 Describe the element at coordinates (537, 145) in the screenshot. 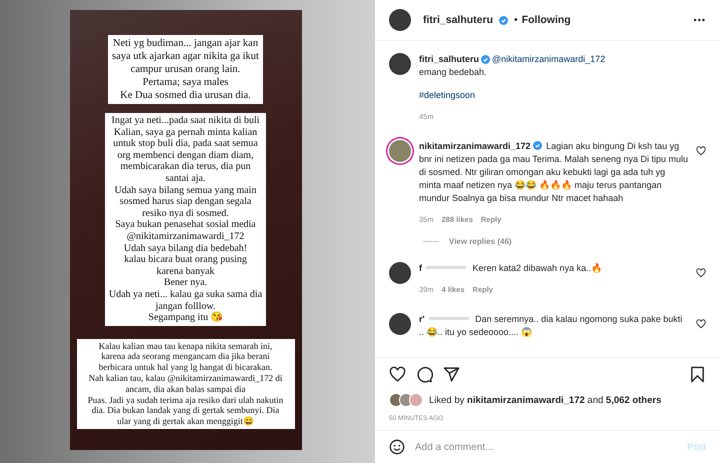

I see `verified-badge-icon` at that location.